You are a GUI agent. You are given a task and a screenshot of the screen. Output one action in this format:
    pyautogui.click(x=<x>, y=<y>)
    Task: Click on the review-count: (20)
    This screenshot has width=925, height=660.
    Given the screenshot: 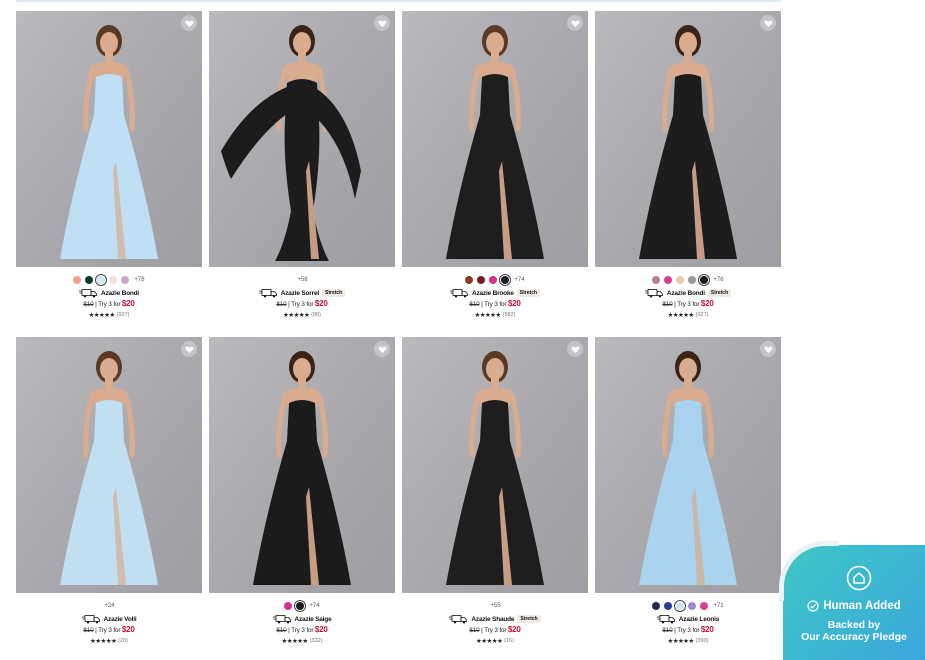 What is the action you would take?
    pyautogui.click(x=123, y=641)
    